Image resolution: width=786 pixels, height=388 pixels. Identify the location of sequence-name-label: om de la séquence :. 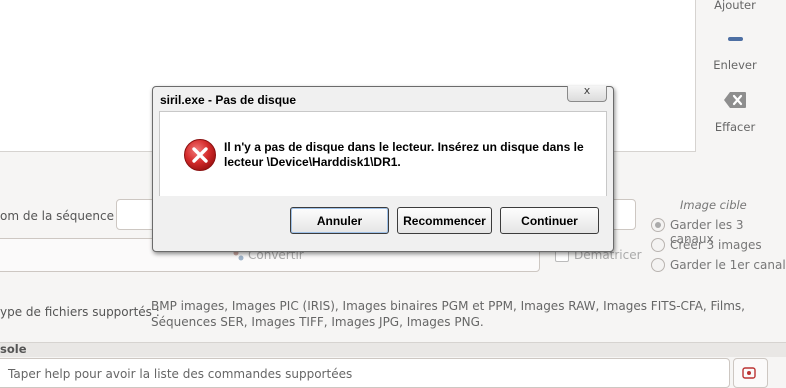
(61, 216).